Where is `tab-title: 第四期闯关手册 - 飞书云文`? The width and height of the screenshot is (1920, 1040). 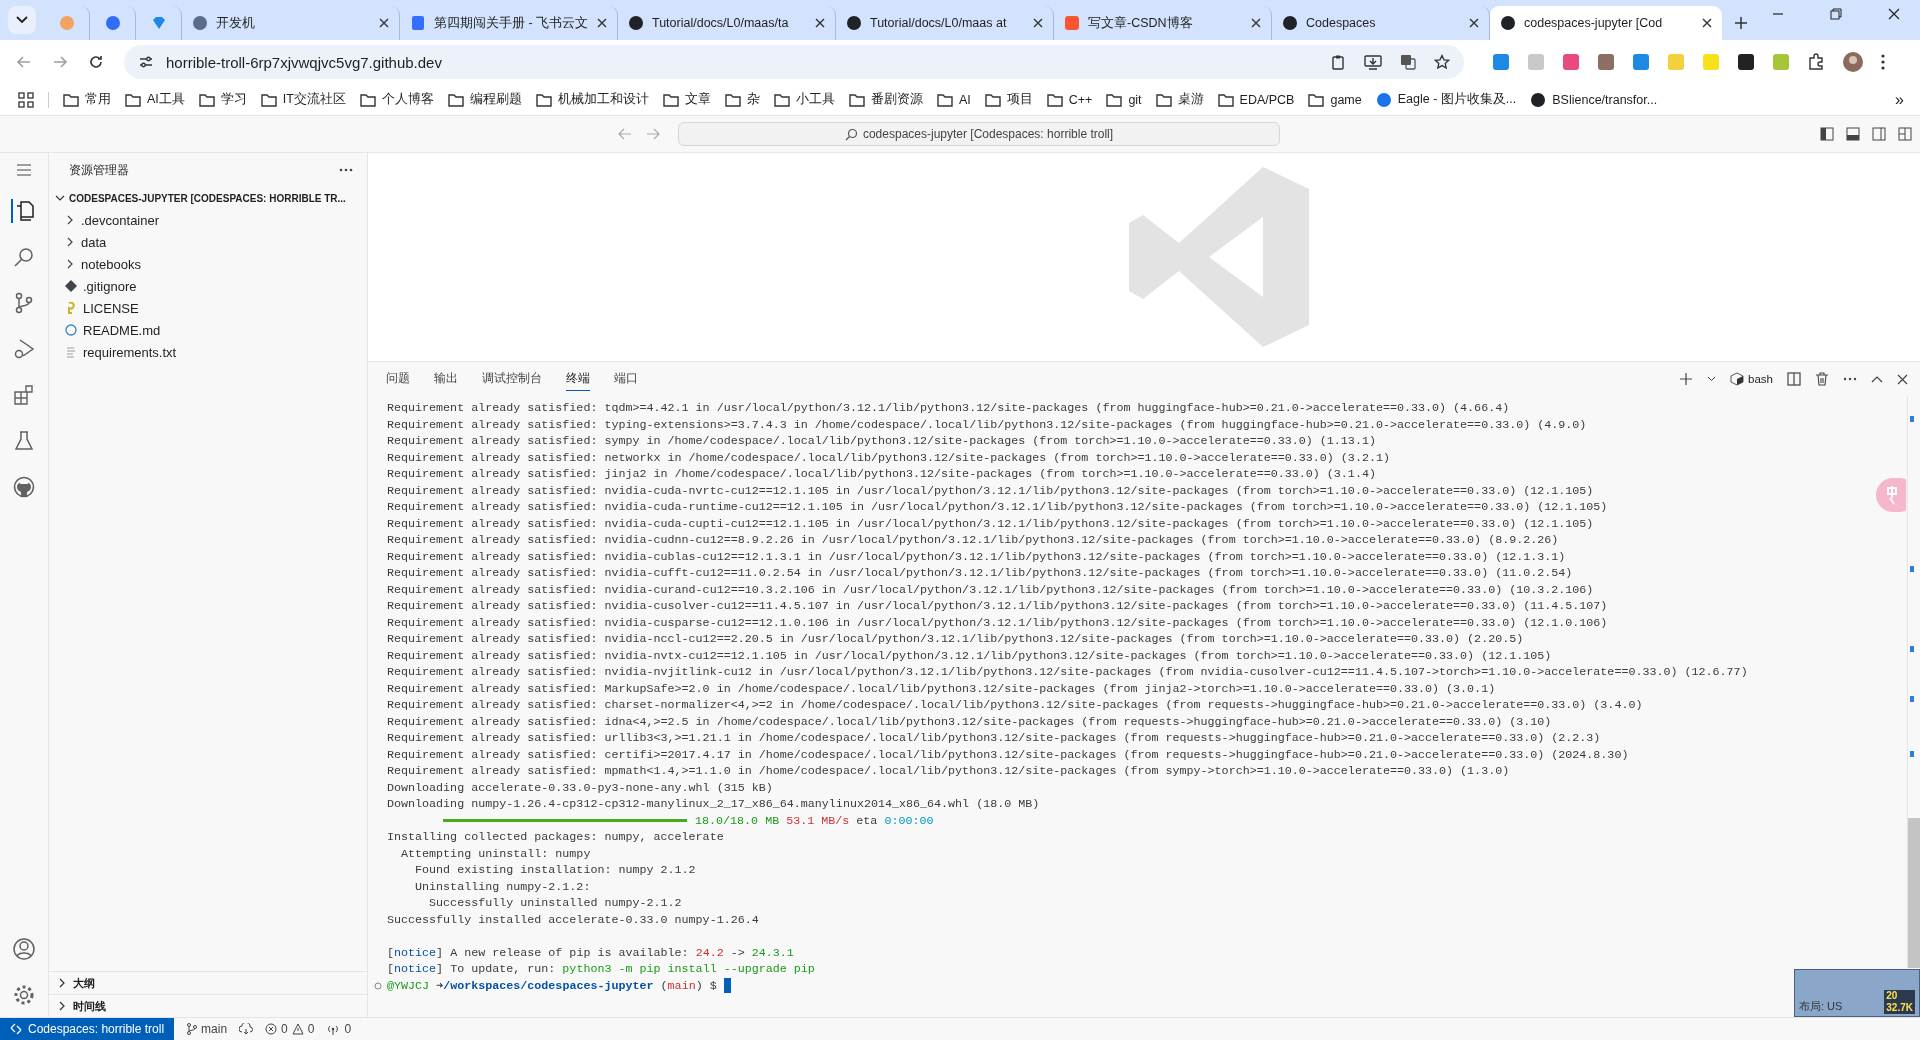
tab-title: 第四期闯关手册 - 飞书云文 is located at coordinates (511, 23).